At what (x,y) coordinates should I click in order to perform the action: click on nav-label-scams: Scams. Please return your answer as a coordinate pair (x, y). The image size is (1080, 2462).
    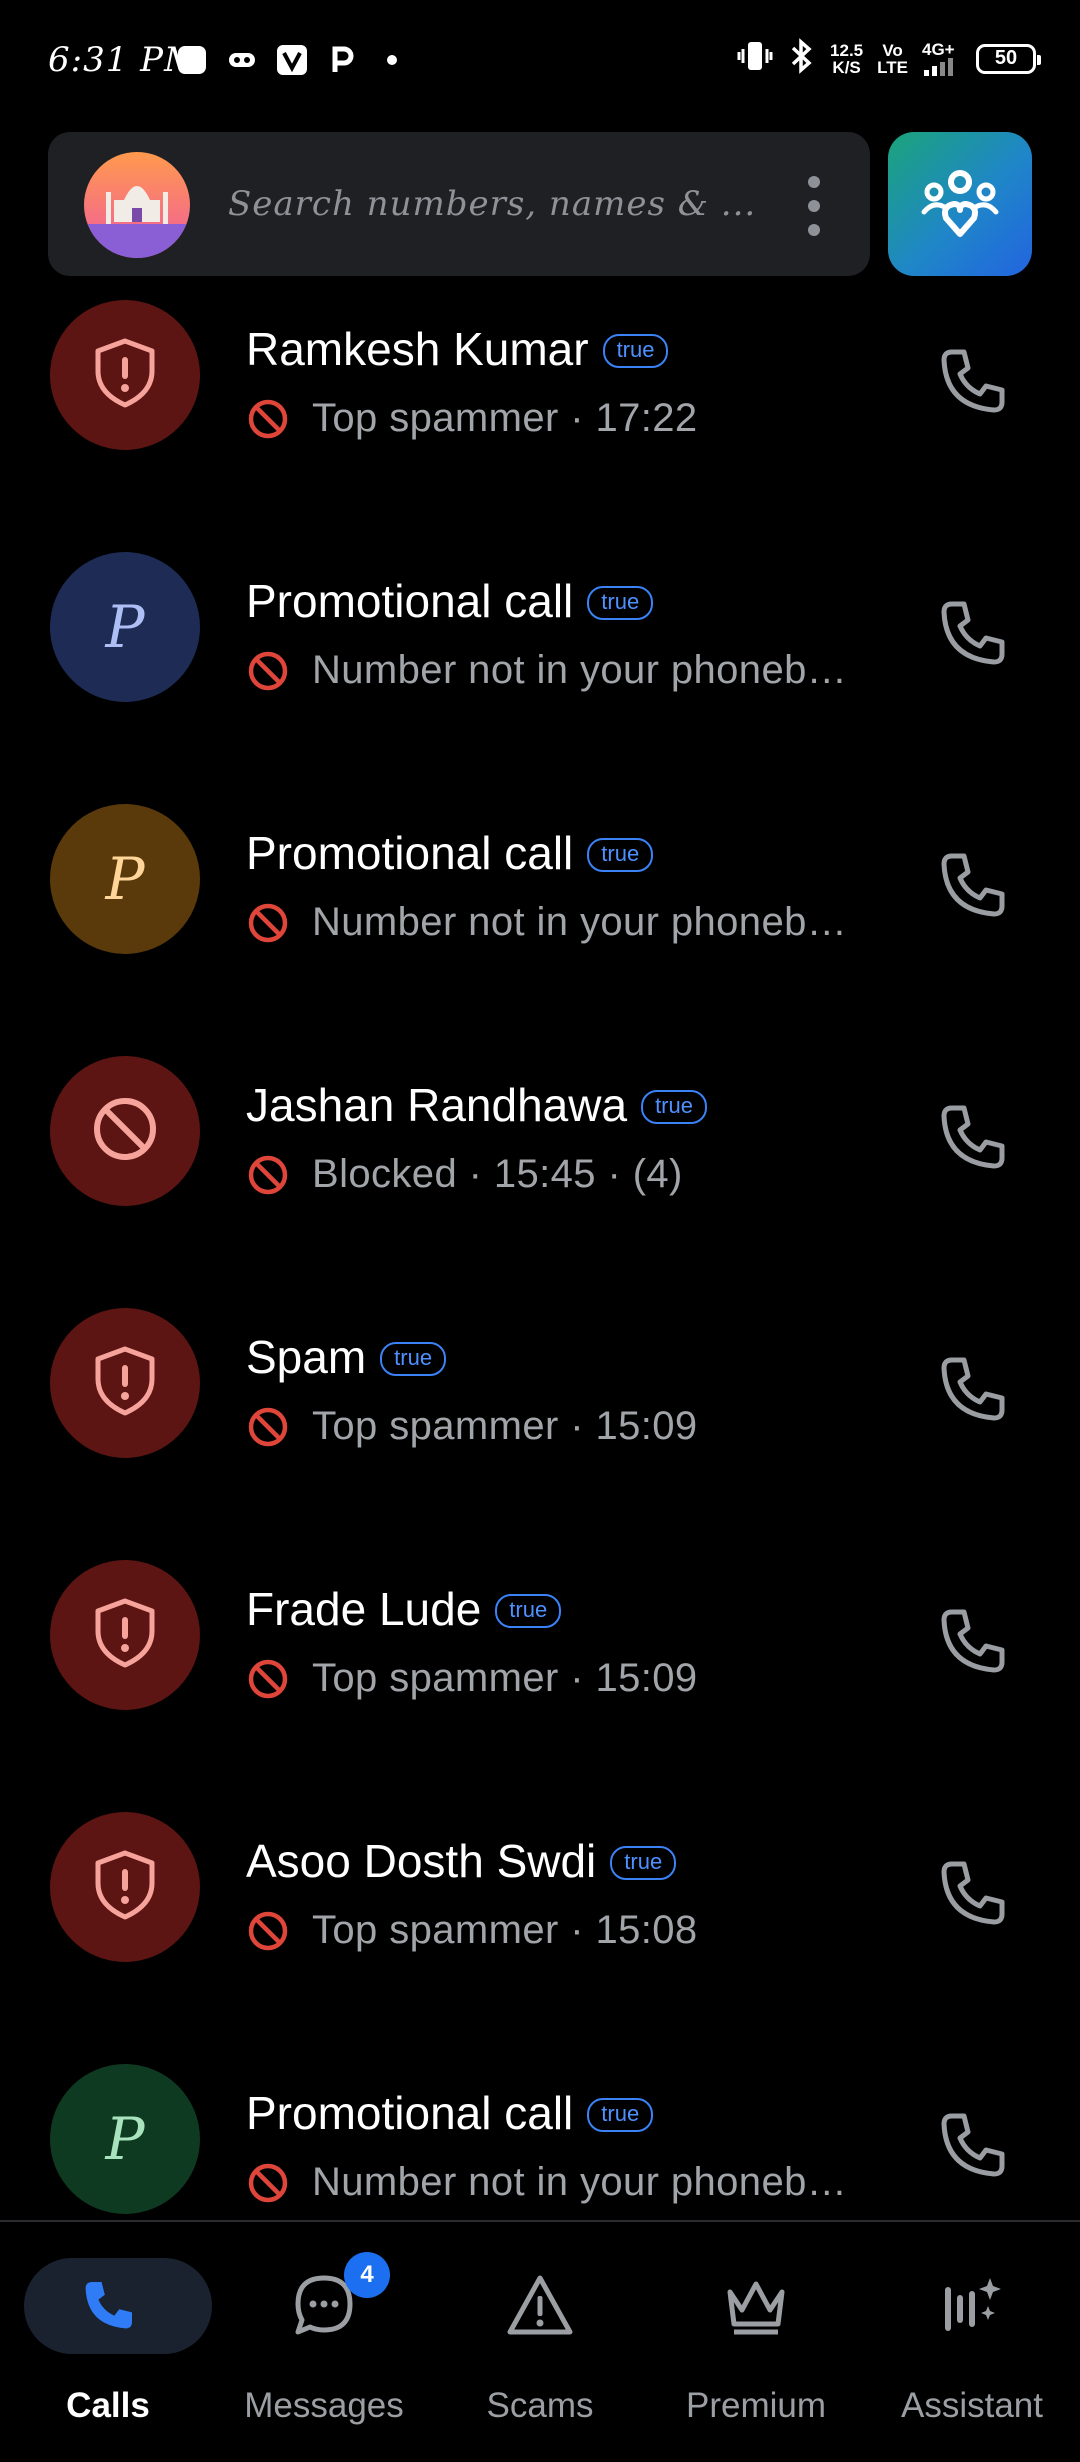
    Looking at the image, I should click on (540, 2405).